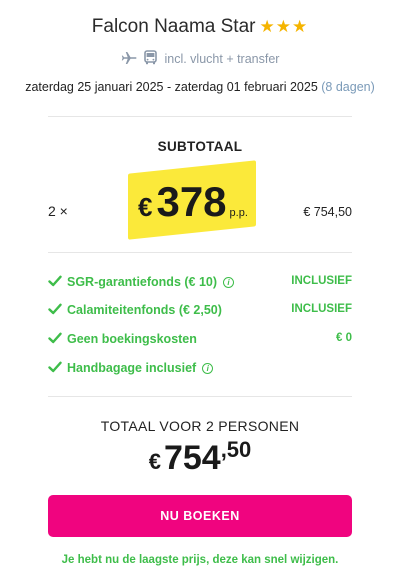  I want to click on quantity: 2 ×, so click(58, 211).